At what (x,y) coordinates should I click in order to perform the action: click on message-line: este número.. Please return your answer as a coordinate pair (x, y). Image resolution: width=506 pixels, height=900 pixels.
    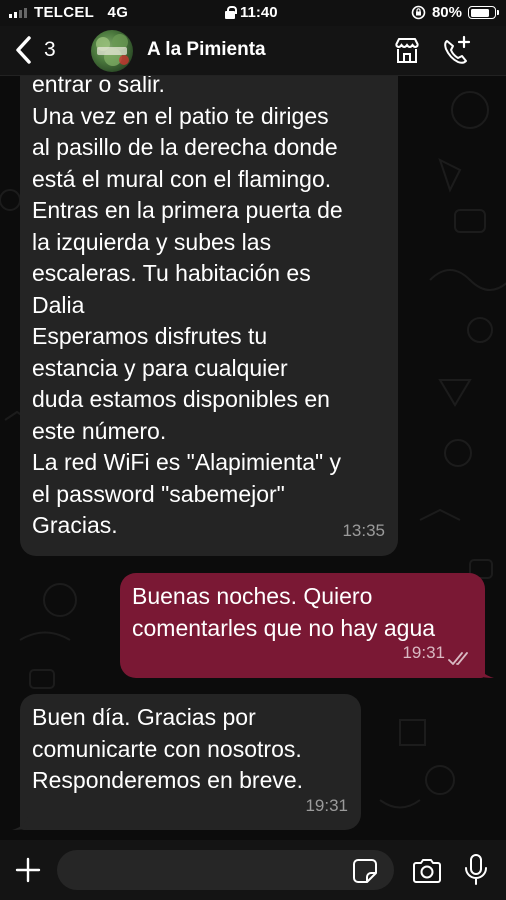
    Looking at the image, I should click on (99, 430).